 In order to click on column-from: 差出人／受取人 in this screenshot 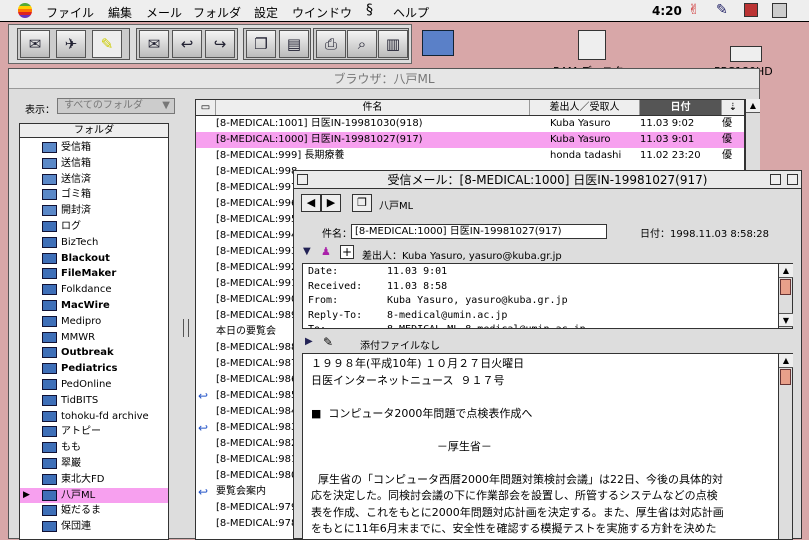, I will do `click(585, 107)`.